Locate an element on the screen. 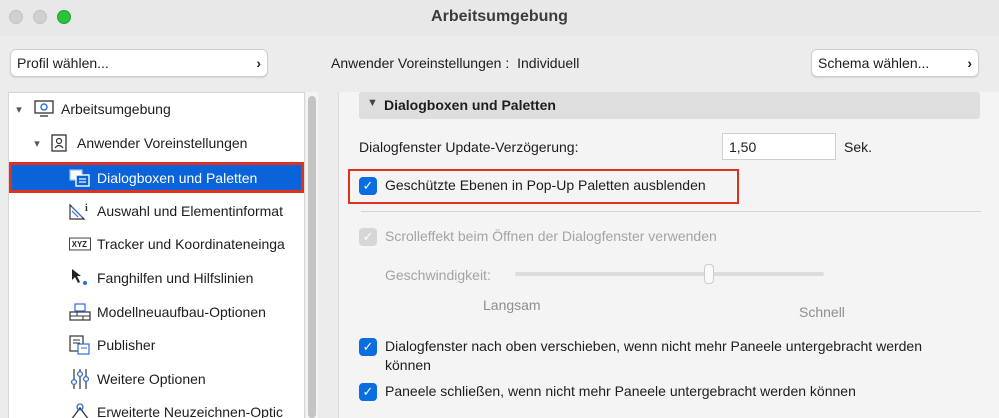 The width and height of the screenshot is (999, 418). tree-item-label: Arbeitsumgebung is located at coordinates (116, 109).